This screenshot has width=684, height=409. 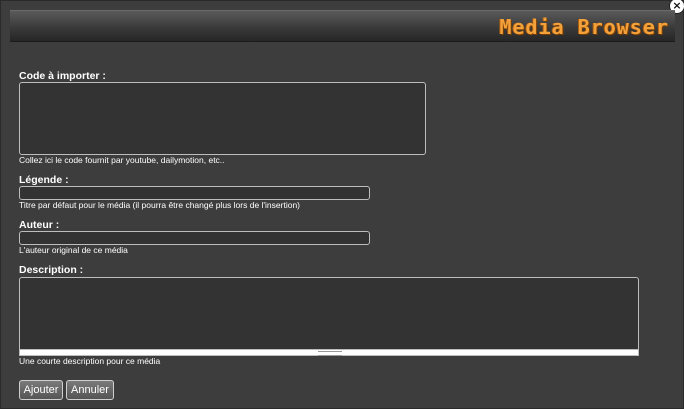 I want to click on cancel-button: Annuler, so click(x=90, y=390).